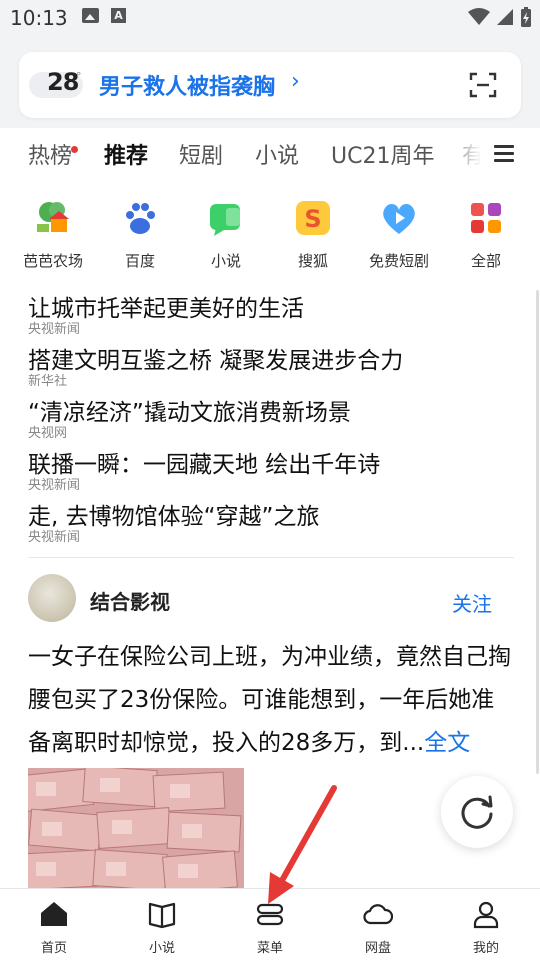 The width and height of the screenshot is (540, 960). I want to click on system-icons, so click(500, 17).